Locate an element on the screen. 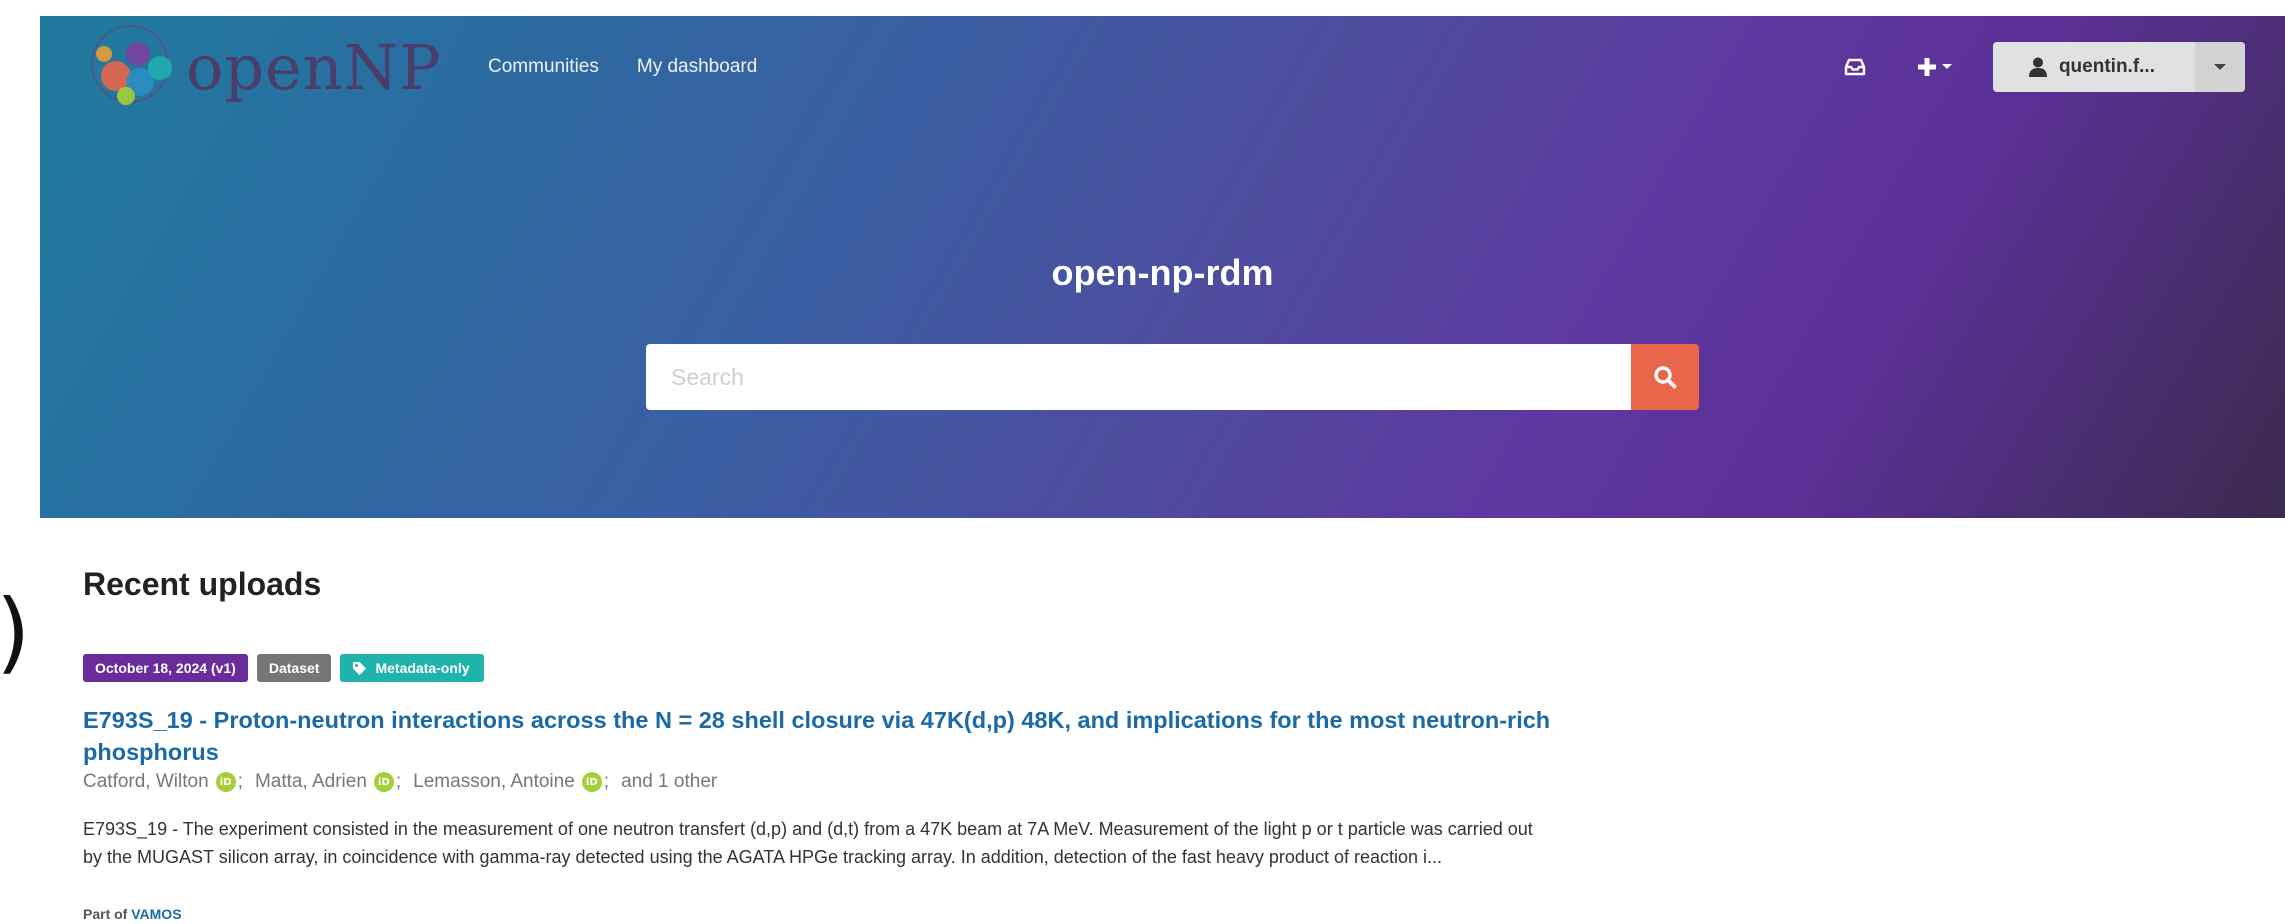 This screenshot has width=2285, height=924. opennp-logo-icon is located at coordinates (131, 65).